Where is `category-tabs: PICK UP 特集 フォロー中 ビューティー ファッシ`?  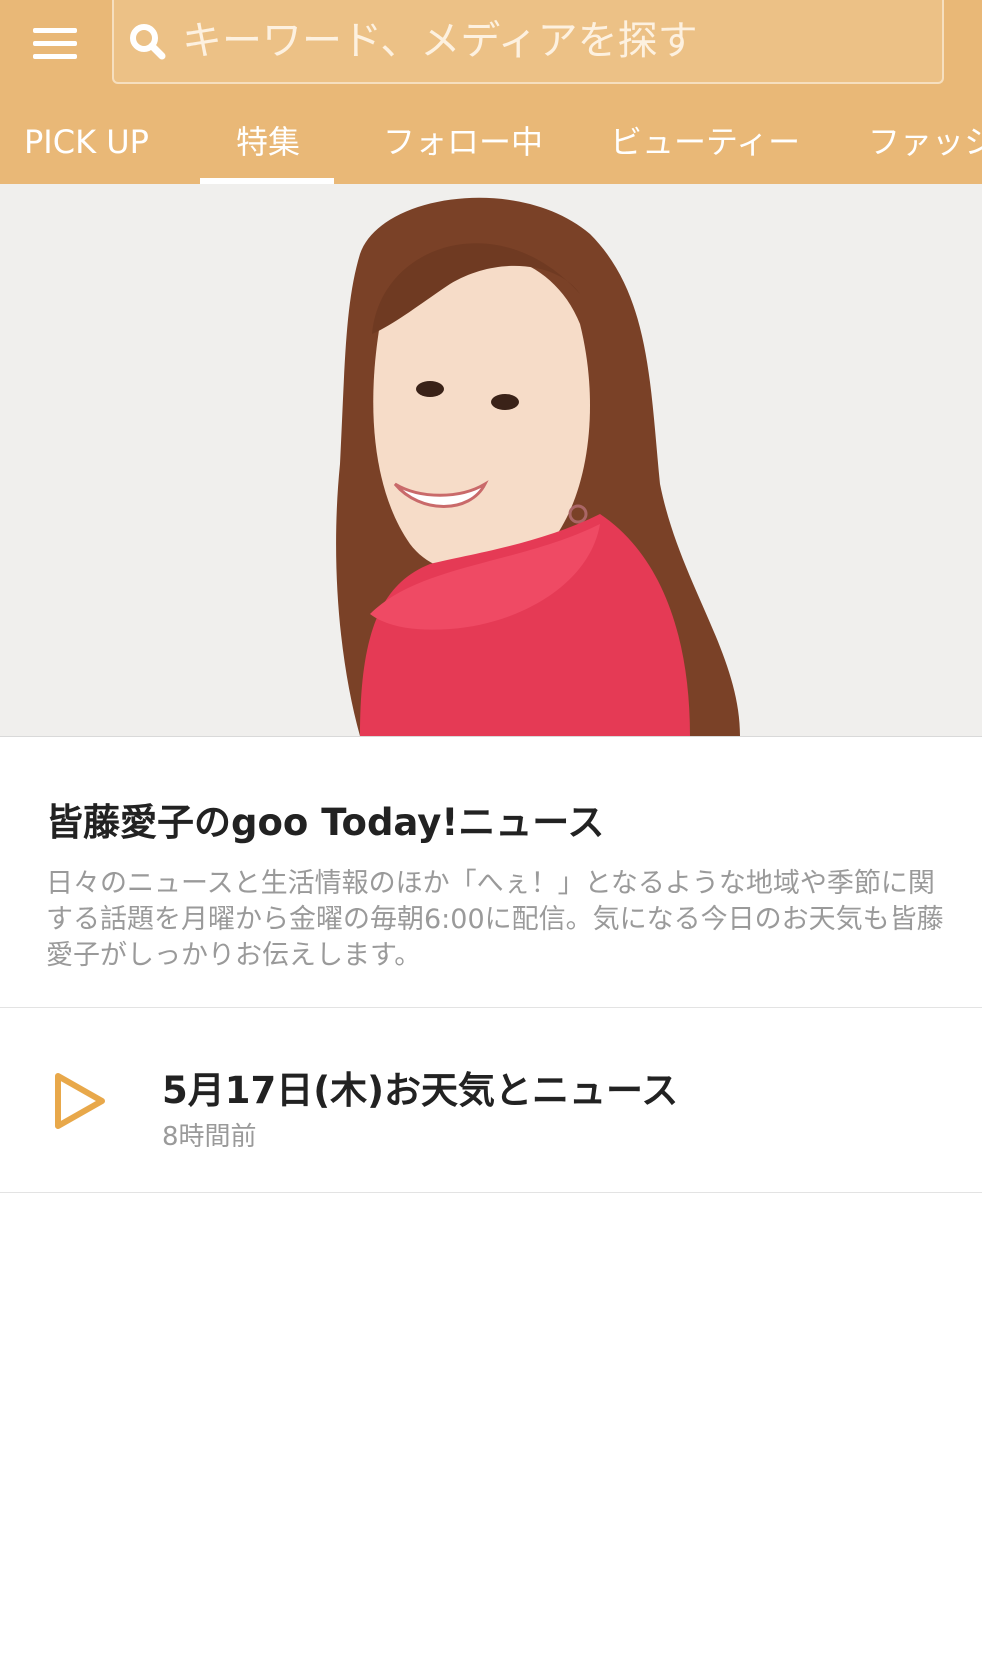
category-tabs: PICK UP 特集 フォロー中 ビューティー ファッシ is located at coordinates (491, 142).